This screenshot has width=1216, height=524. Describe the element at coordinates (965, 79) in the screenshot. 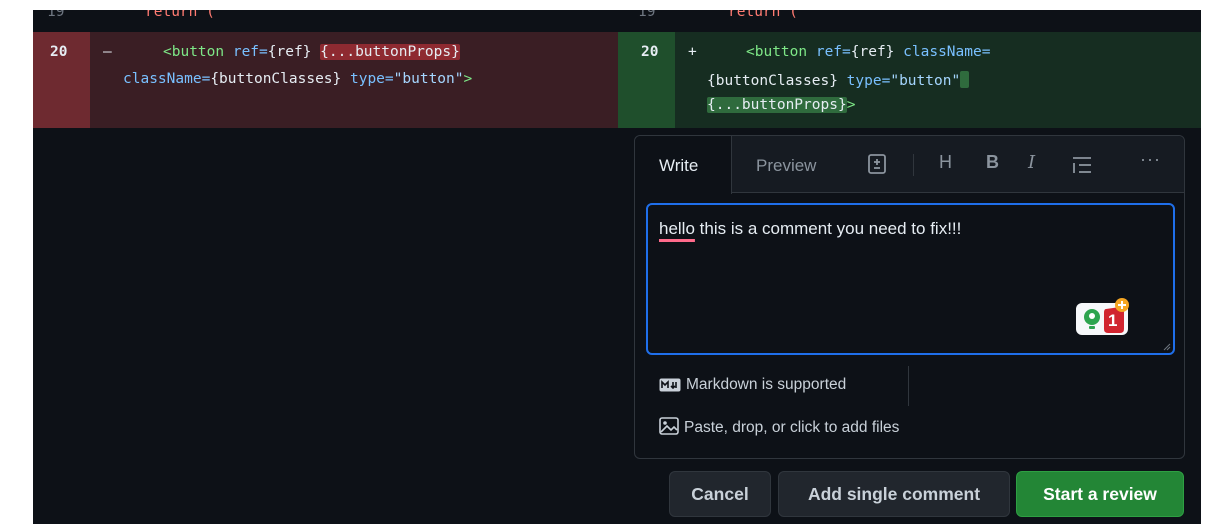

I see `code-token-highlight` at that location.